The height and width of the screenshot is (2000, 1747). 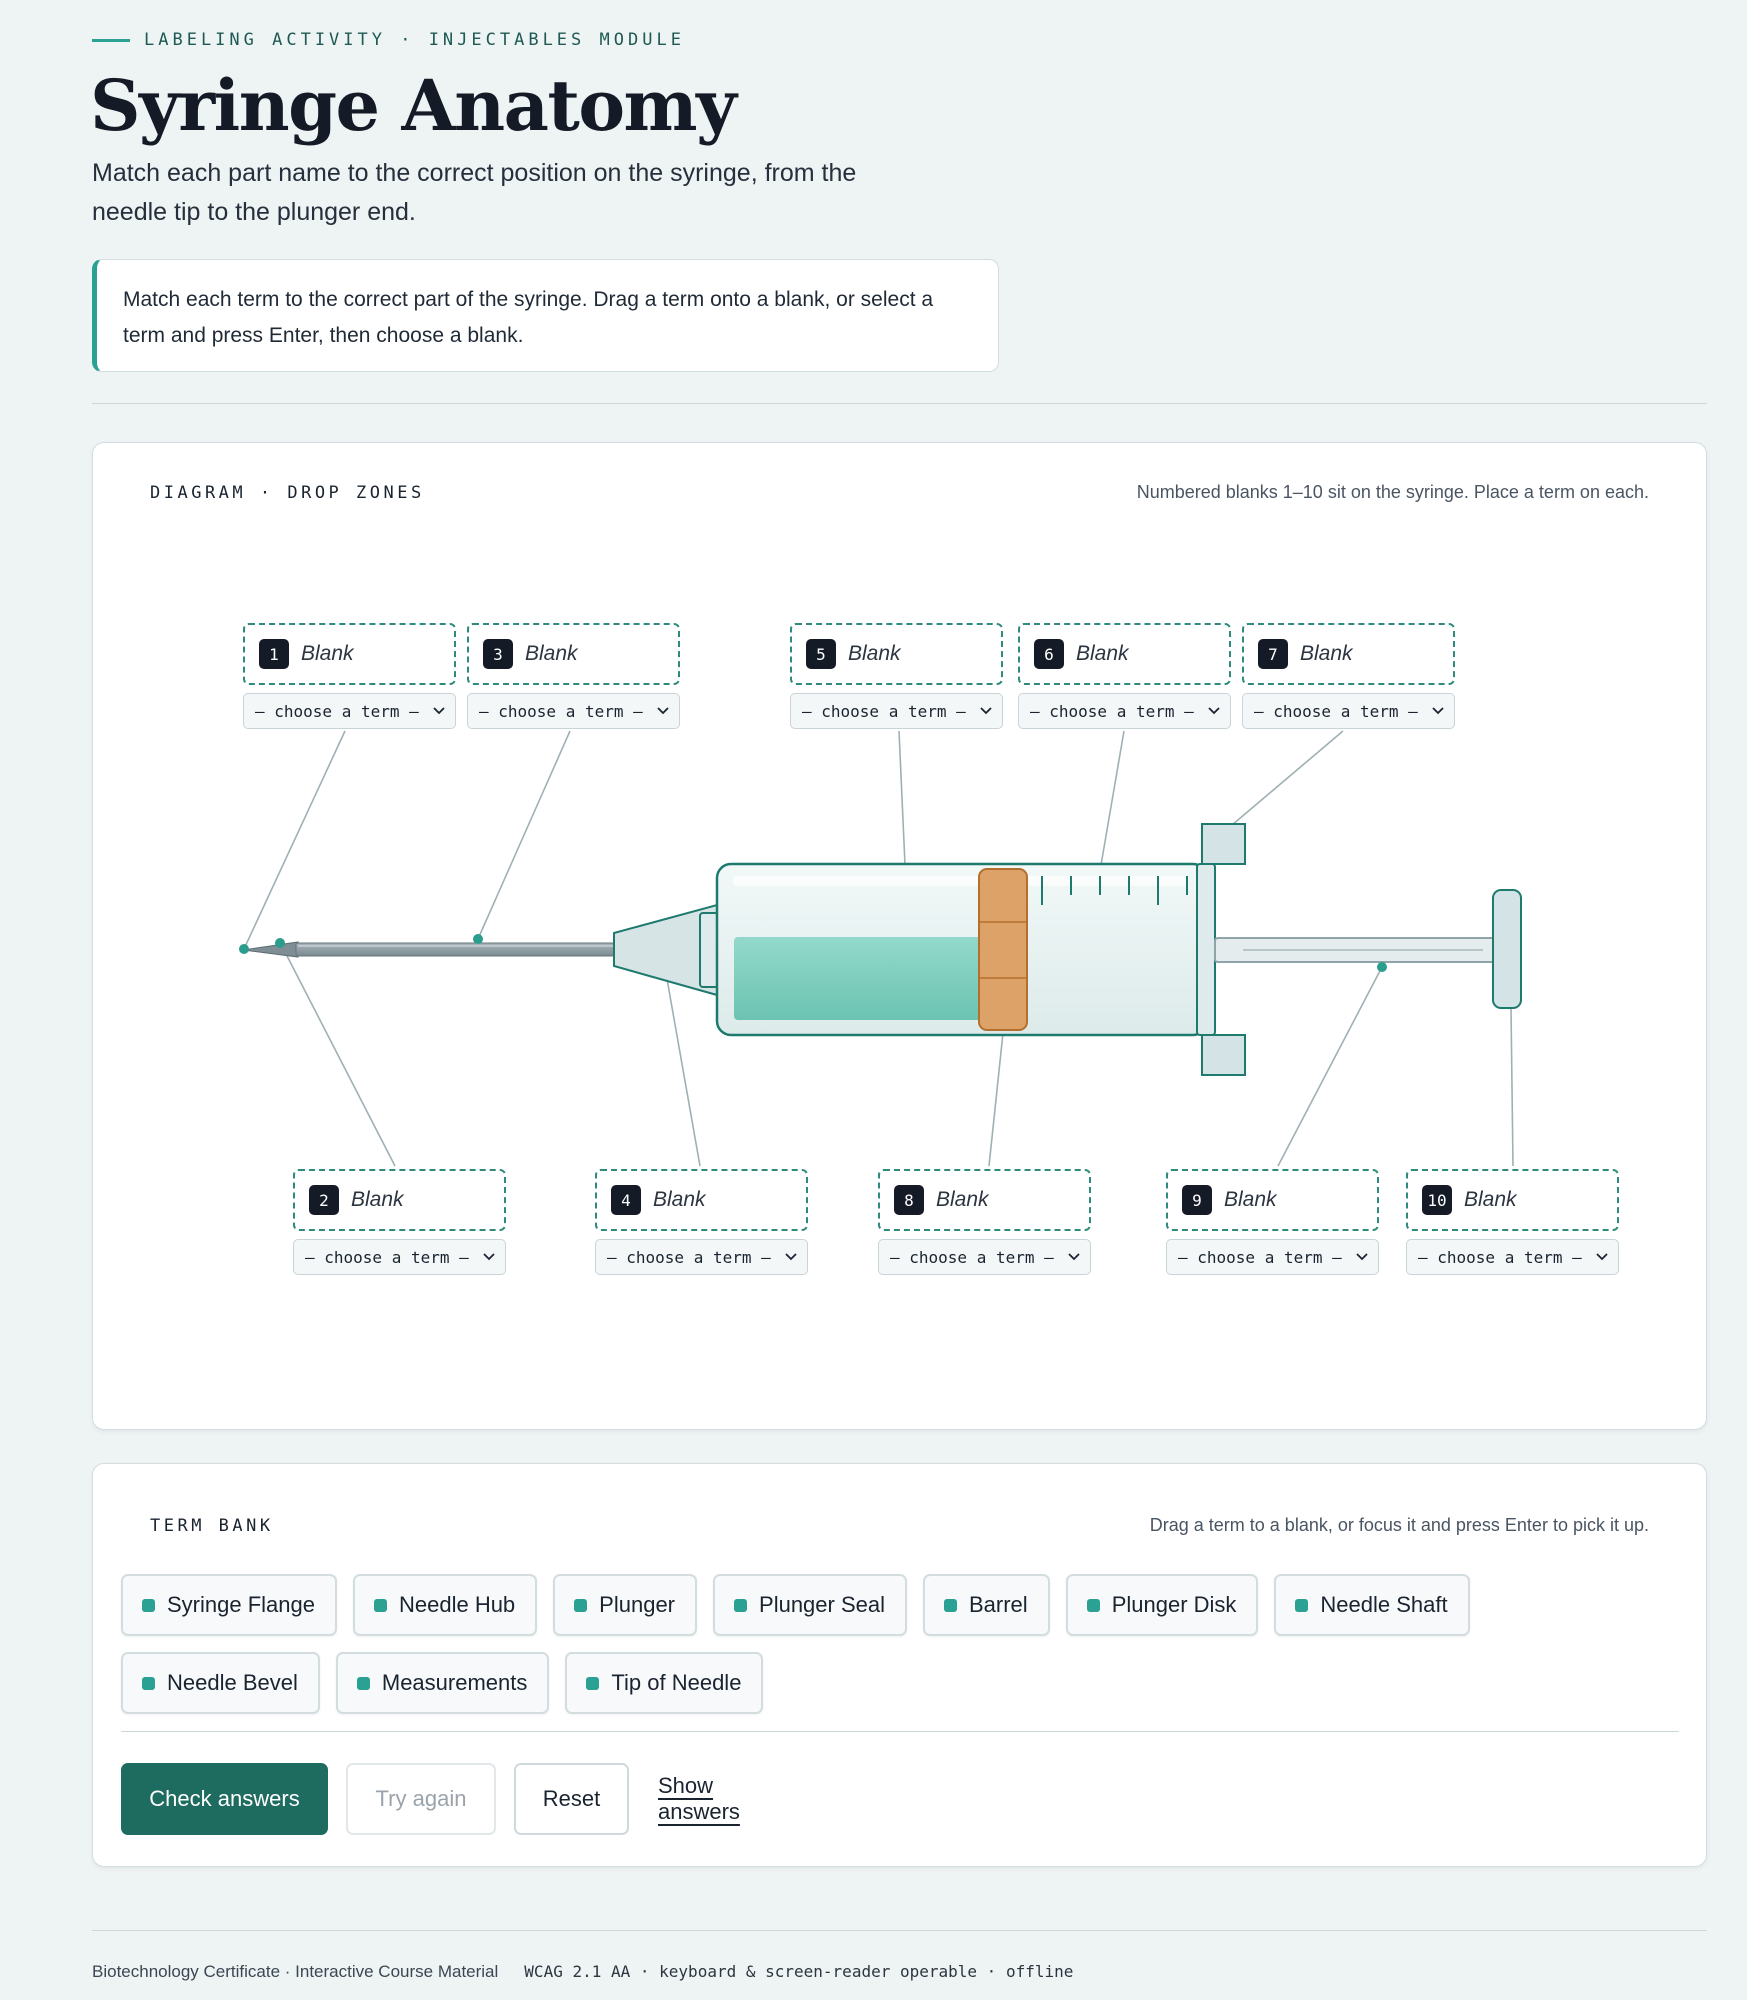 What do you see at coordinates (1049, 654) in the screenshot?
I see `blank-number-badge: 6` at bounding box center [1049, 654].